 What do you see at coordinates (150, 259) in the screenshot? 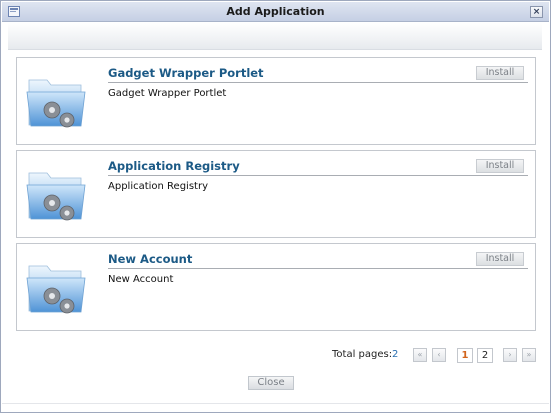
I see `app-name: New Account` at bounding box center [150, 259].